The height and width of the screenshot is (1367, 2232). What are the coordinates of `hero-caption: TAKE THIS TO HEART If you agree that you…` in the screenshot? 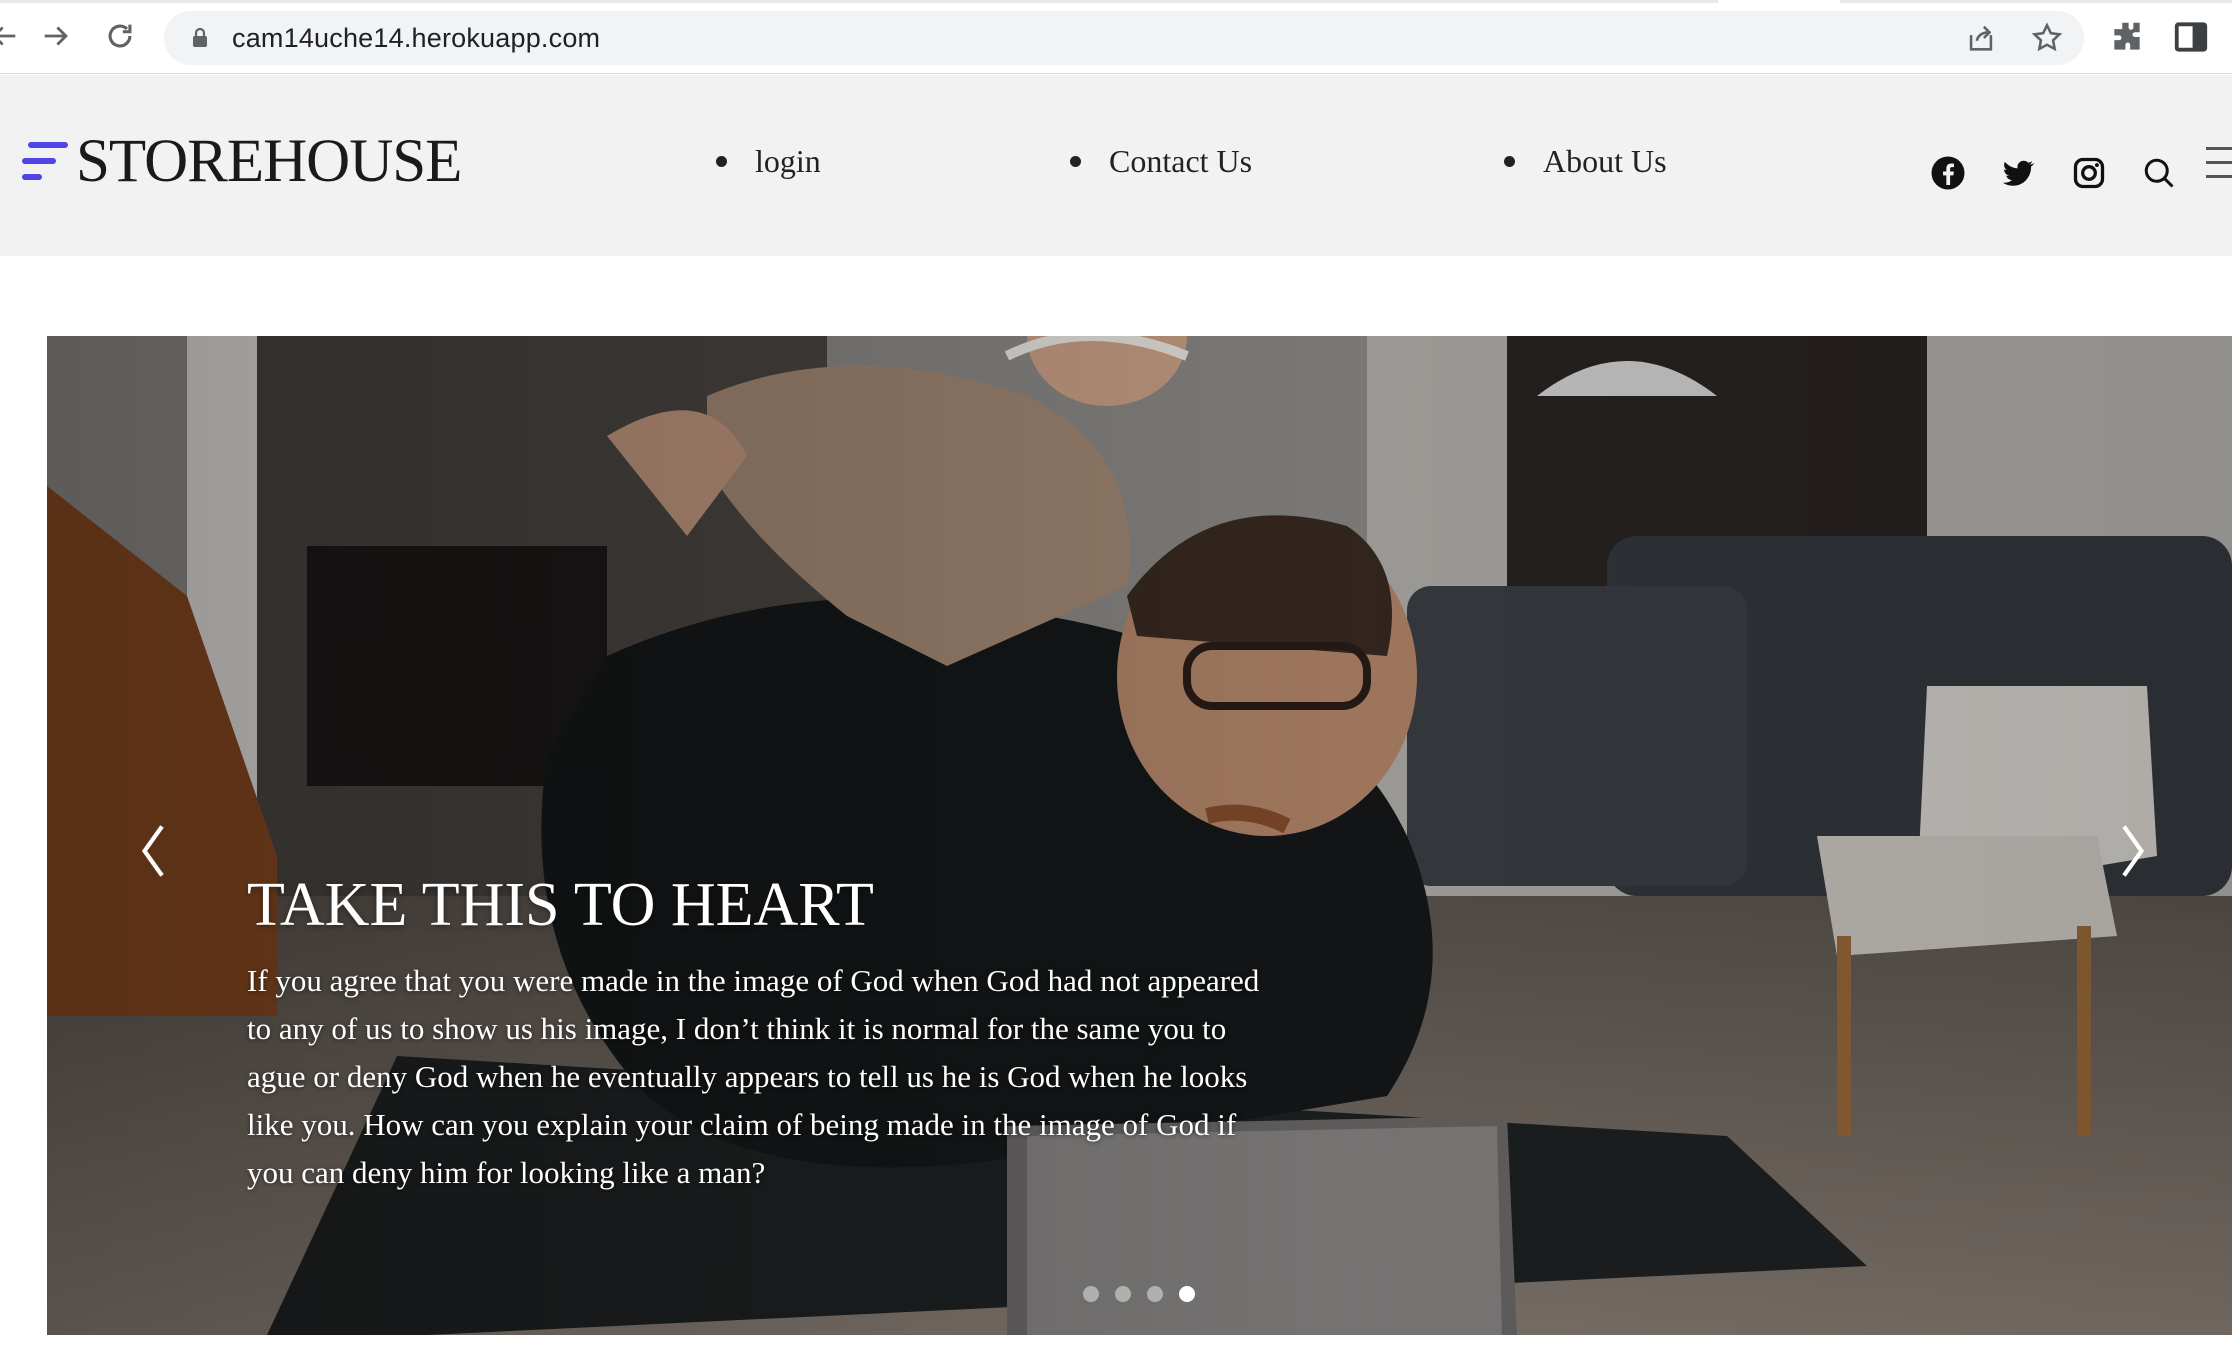 It's located at (757, 1033).